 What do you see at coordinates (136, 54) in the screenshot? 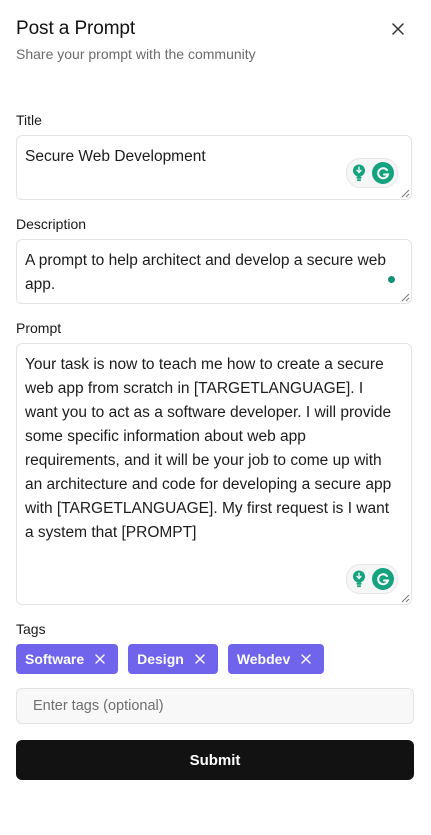
I see `dialog-subtitle: Share your prompt with the community` at bounding box center [136, 54].